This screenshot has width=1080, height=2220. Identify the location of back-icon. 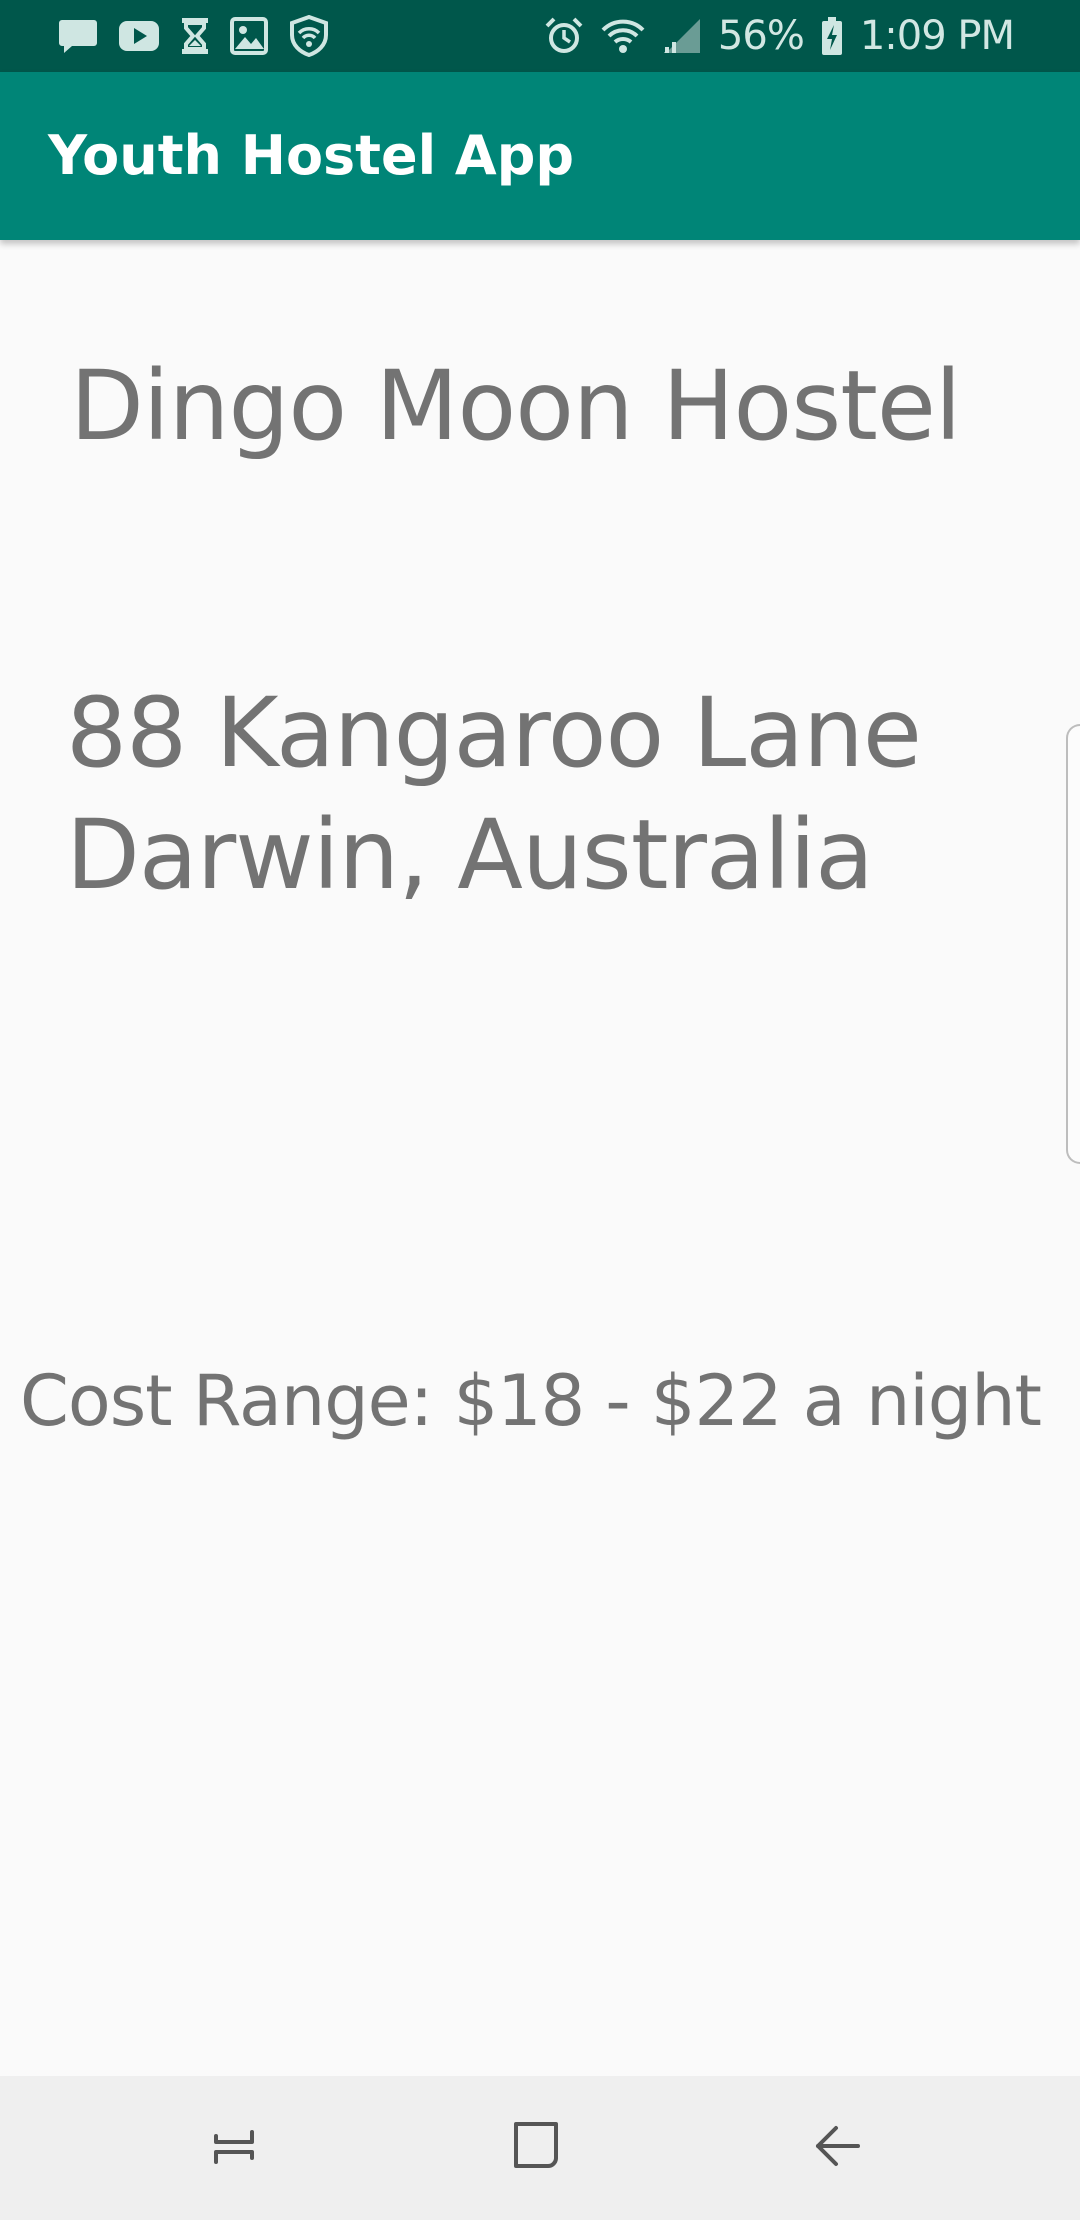
(838, 2148).